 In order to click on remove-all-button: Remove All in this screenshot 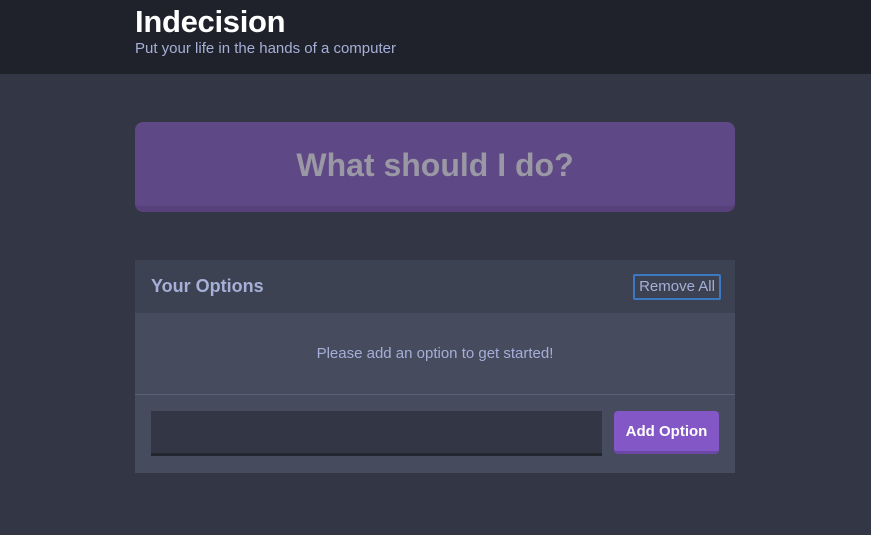, I will do `click(677, 286)`.